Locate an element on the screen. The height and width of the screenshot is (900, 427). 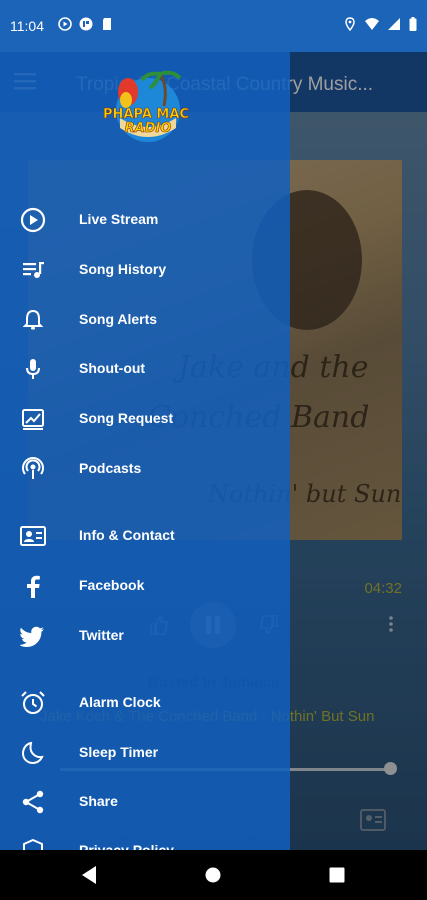
menu-item-label: Alarm Clock is located at coordinates (120, 702).